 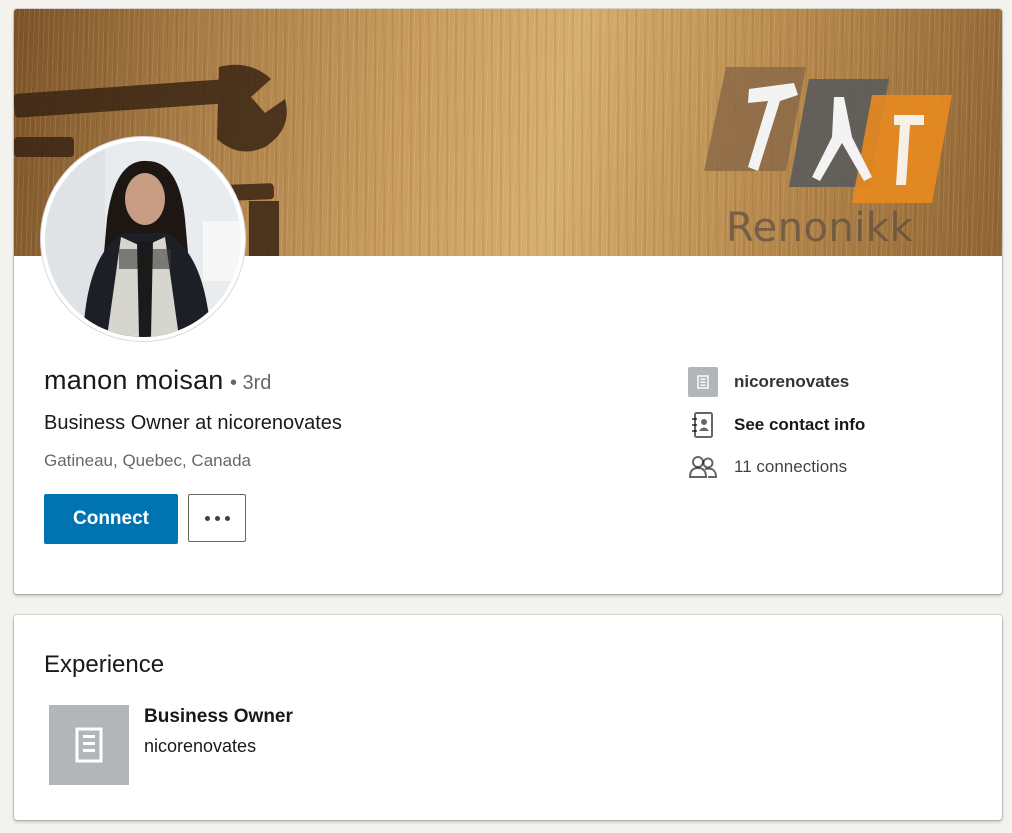 I want to click on contact-info-link: See contact info, so click(x=776, y=425).